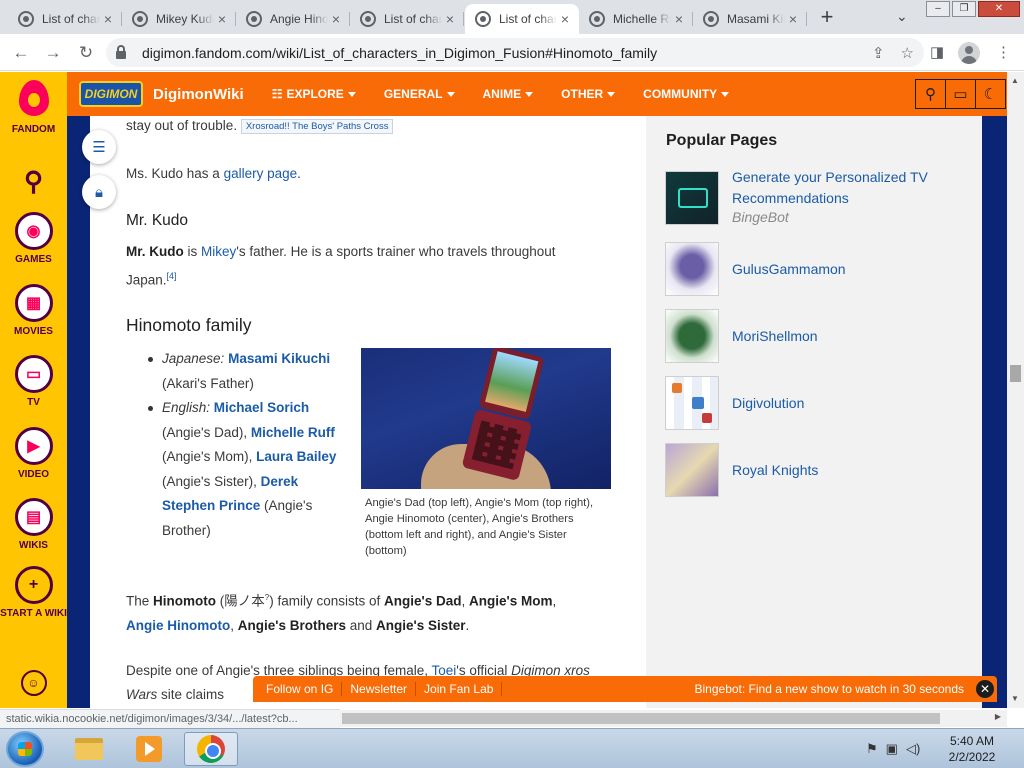  Describe the element at coordinates (827, 18) in the screenshot. I see `new-tab-button: +` at that location.